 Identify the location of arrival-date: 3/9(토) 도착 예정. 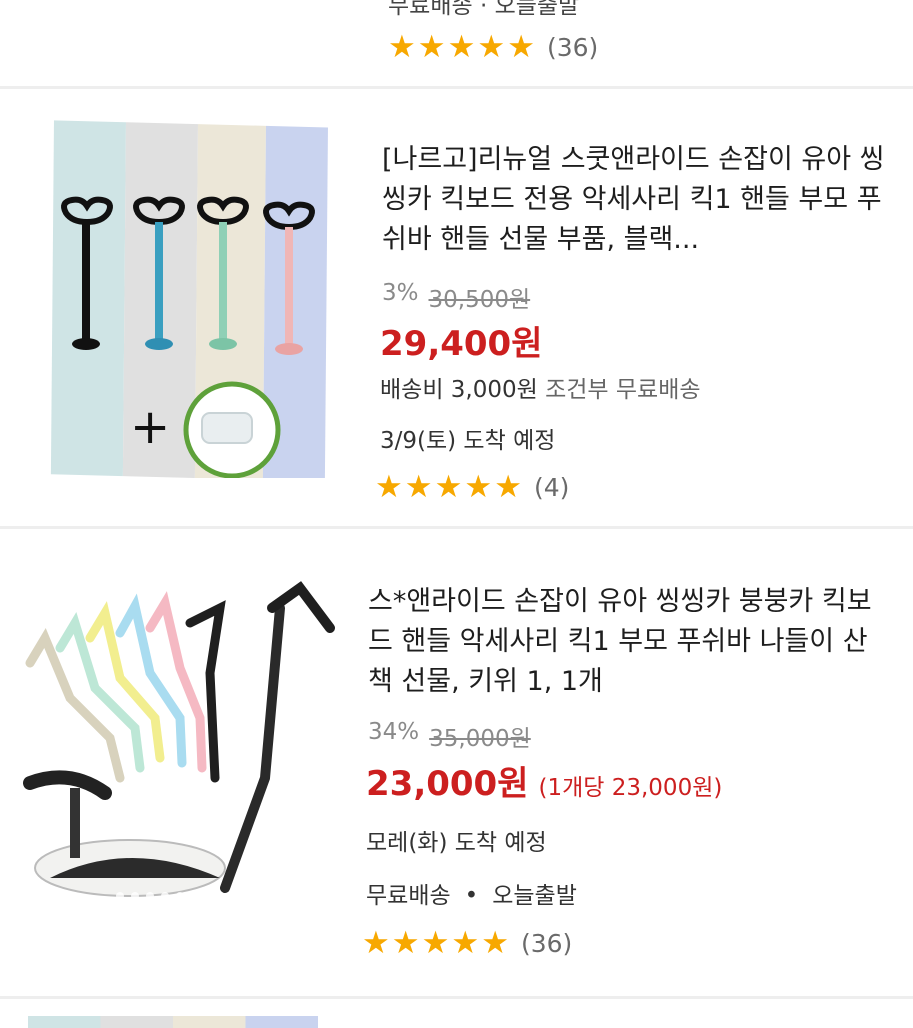
(468, 441).